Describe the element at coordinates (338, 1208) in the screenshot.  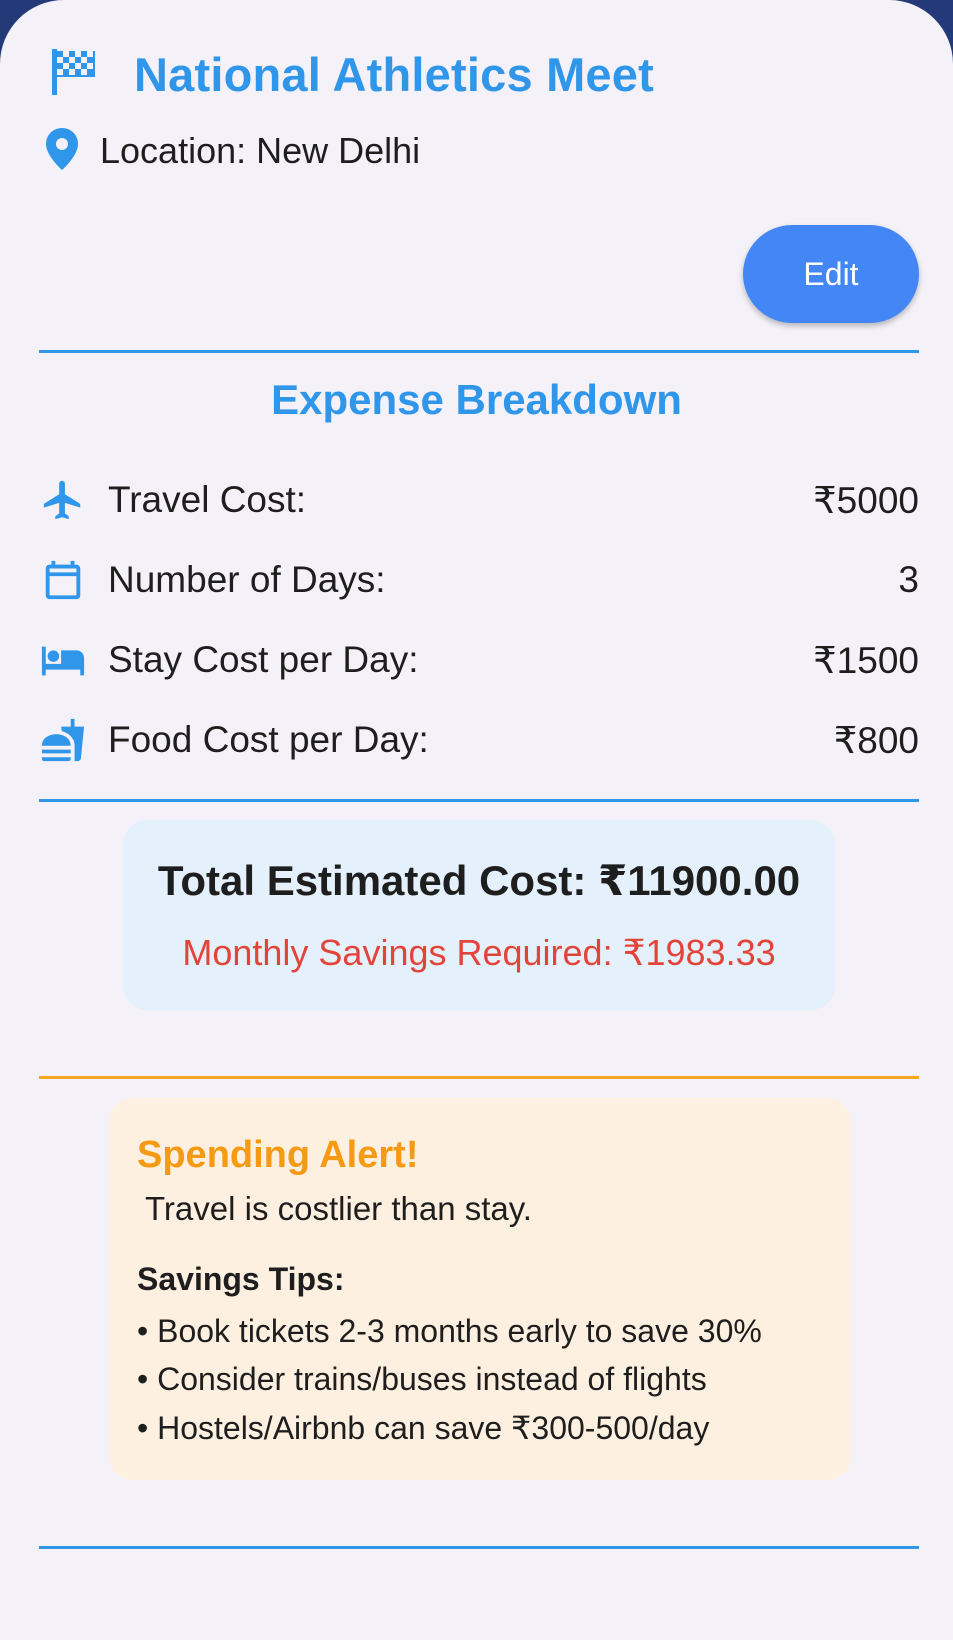
I see `alert-message: Travel is costlier than stay.` at that location.